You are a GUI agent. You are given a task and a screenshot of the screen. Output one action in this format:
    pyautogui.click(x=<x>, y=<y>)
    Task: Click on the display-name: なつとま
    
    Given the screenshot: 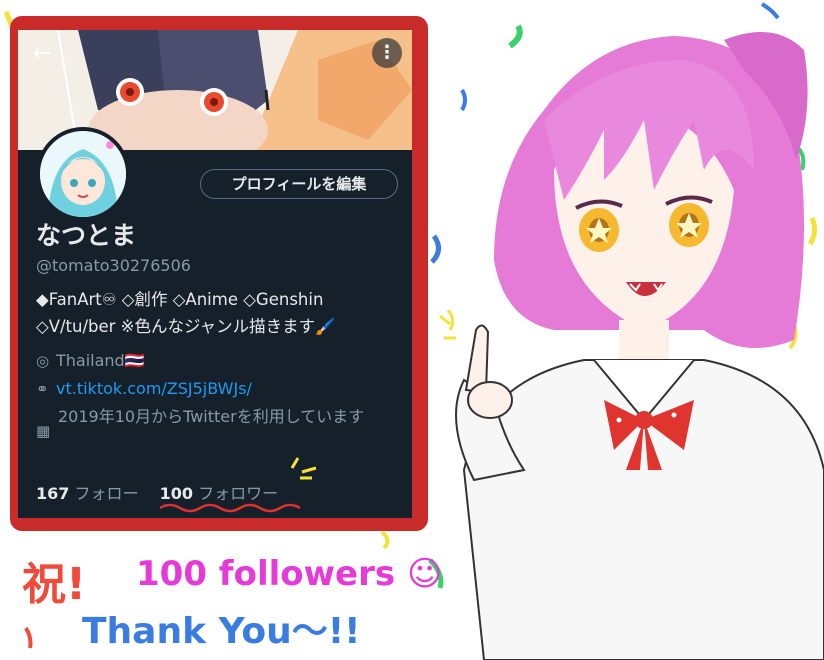 What is the action you would take?
    pyautogui.click(x=86, y=235)
    